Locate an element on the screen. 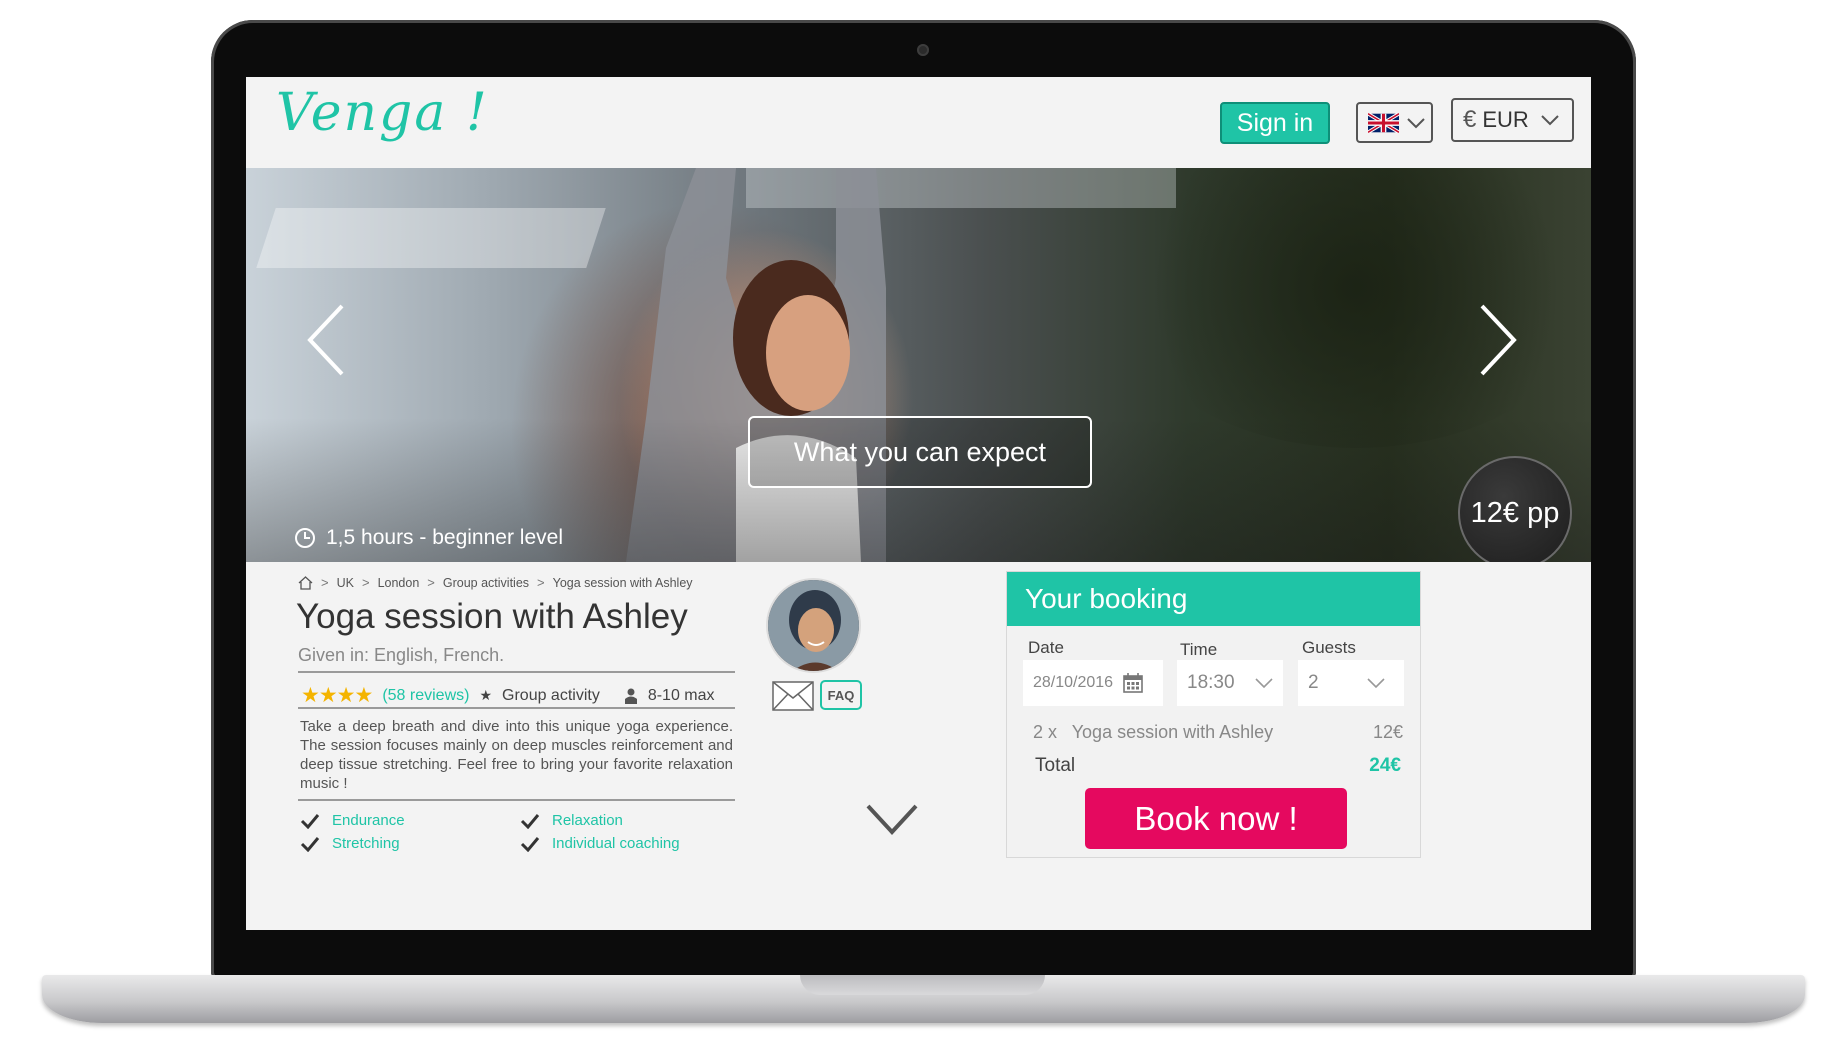 Image resolution: width=1825 pixels, height=1039 pixels. currency-select: € EUR is located at coordinates (1512, 120).